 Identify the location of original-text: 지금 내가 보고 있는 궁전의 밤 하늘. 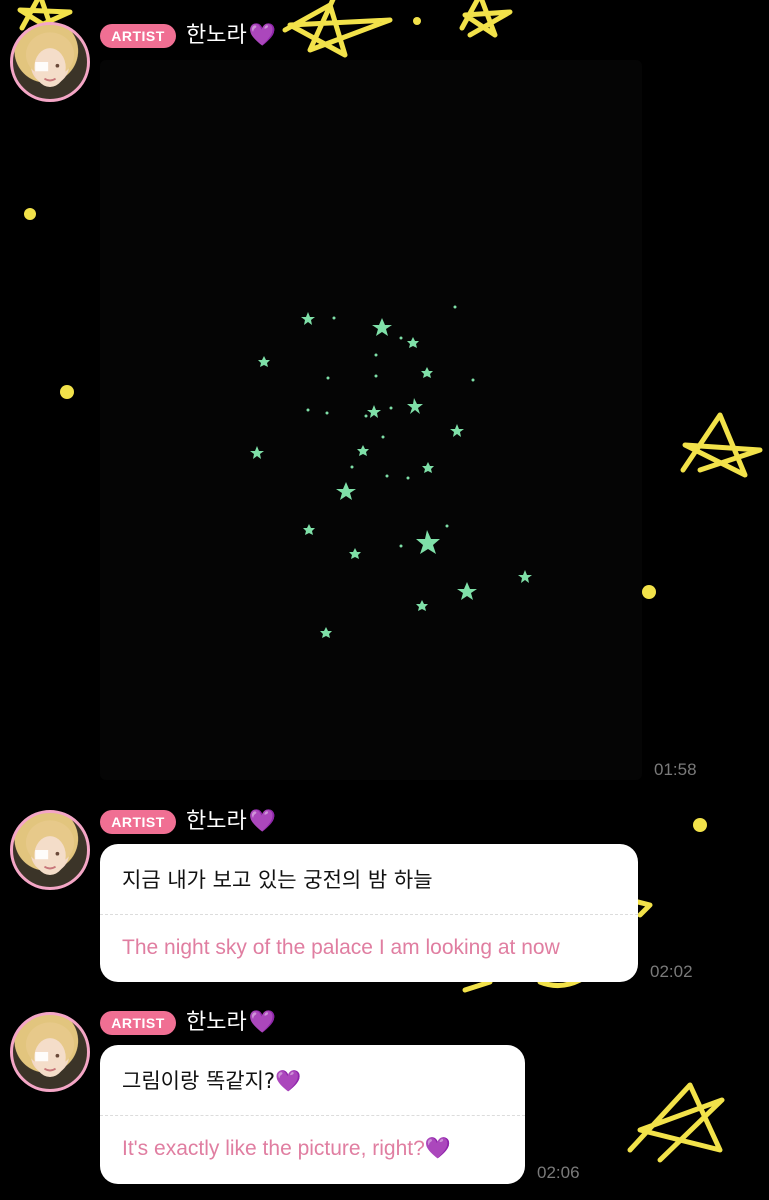
(277, 880).